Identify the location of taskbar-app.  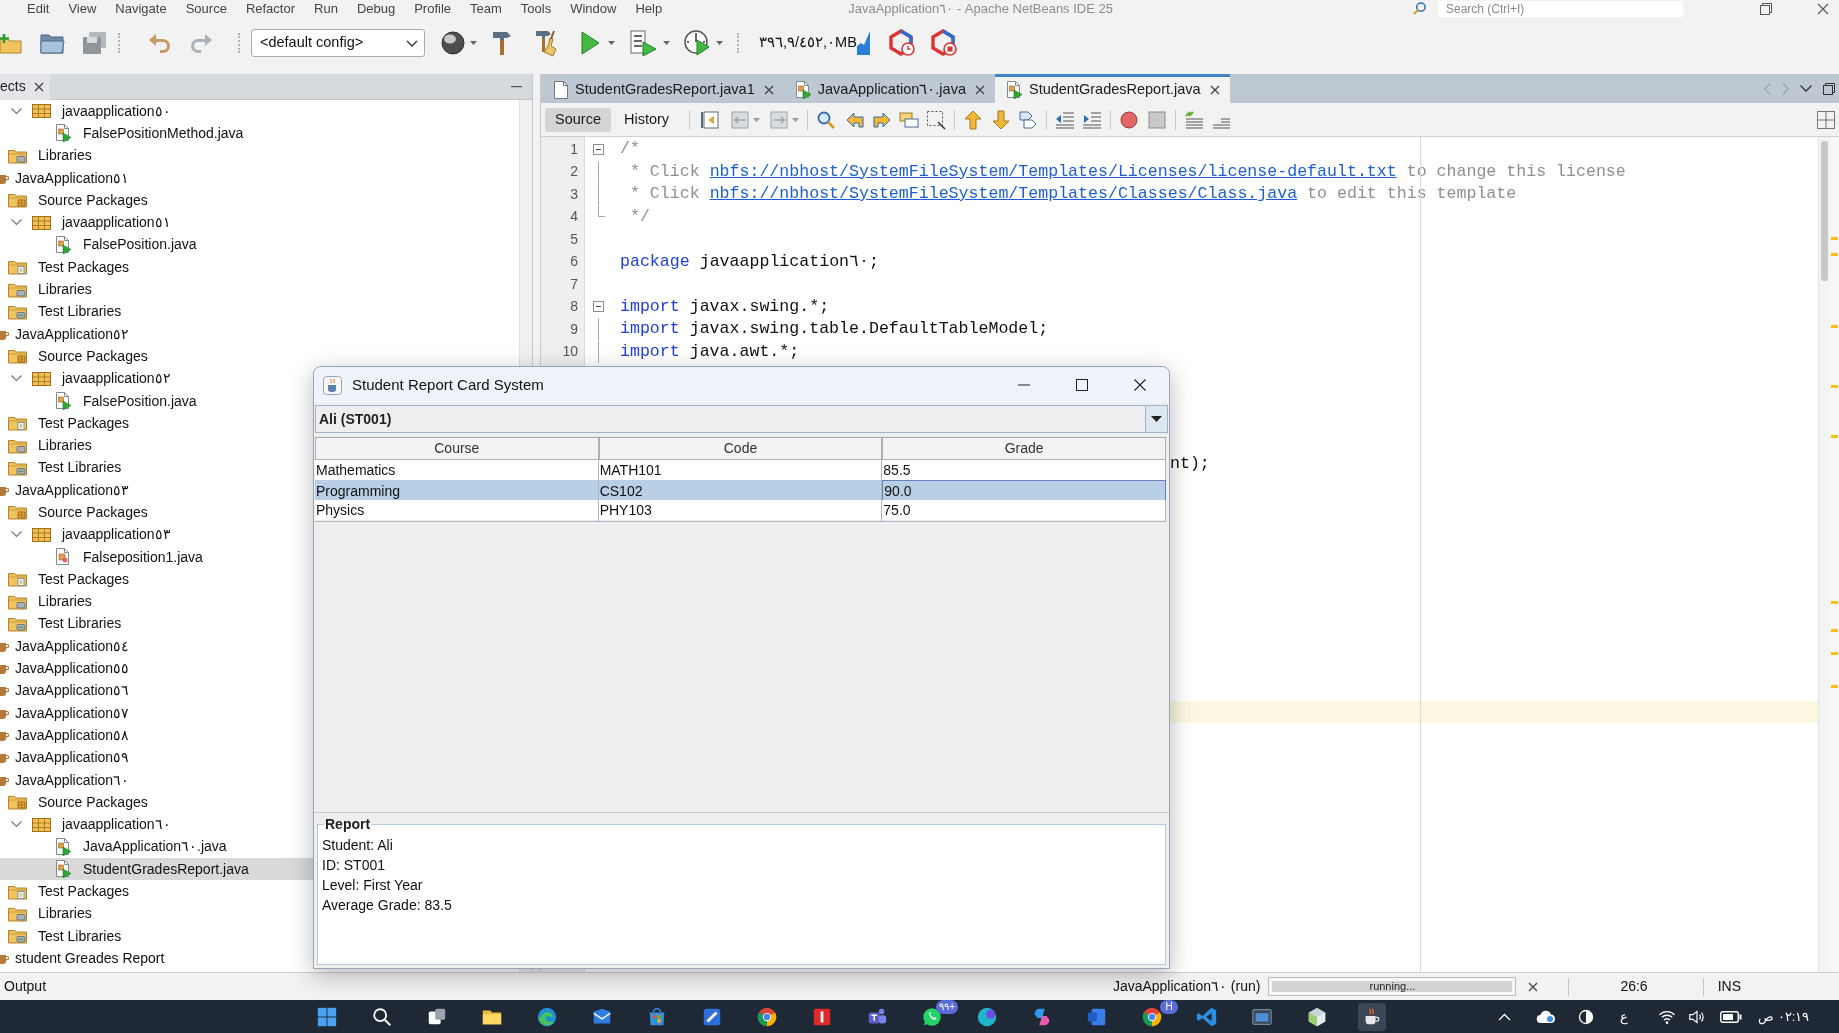
(1372, 1016).